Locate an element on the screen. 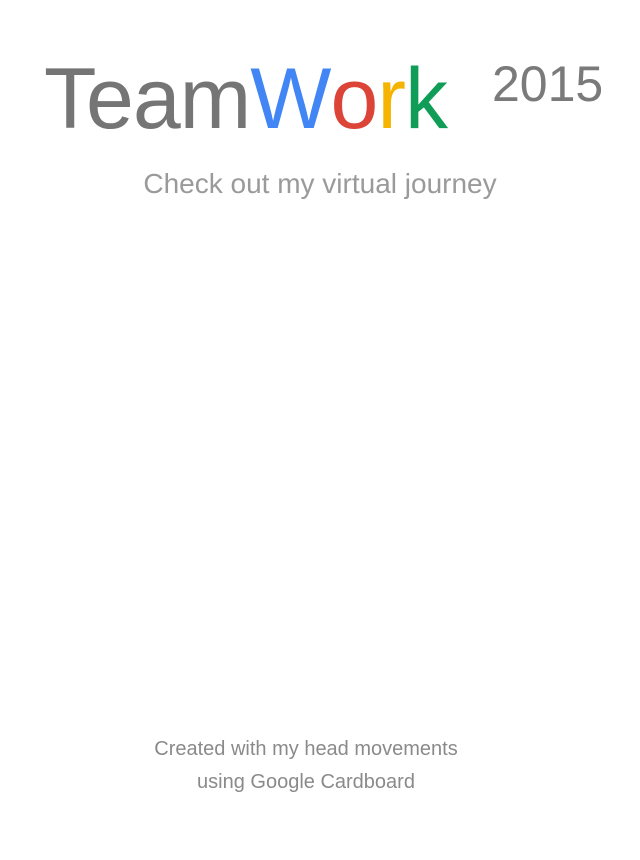 The width and height of the screenshot is (640, 860). app-title: TeamWork is located at coordinates (246, 99).